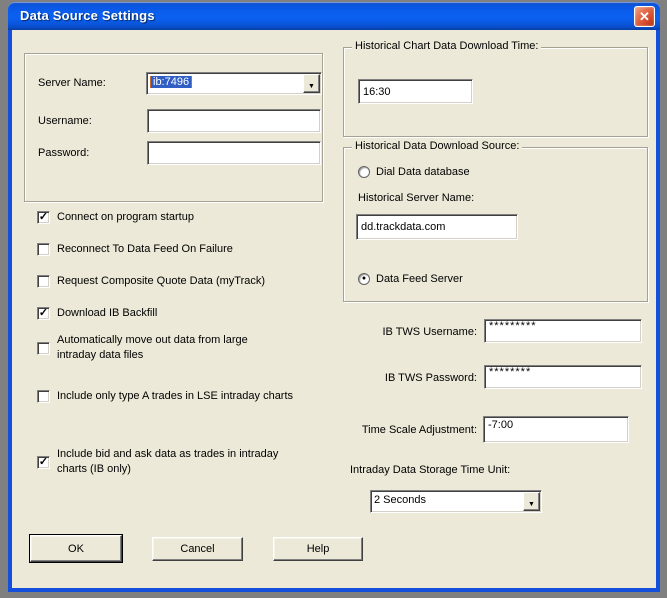 The image size is (667, 598). I want to click on ib-tws-password-input, so click(563, 377).